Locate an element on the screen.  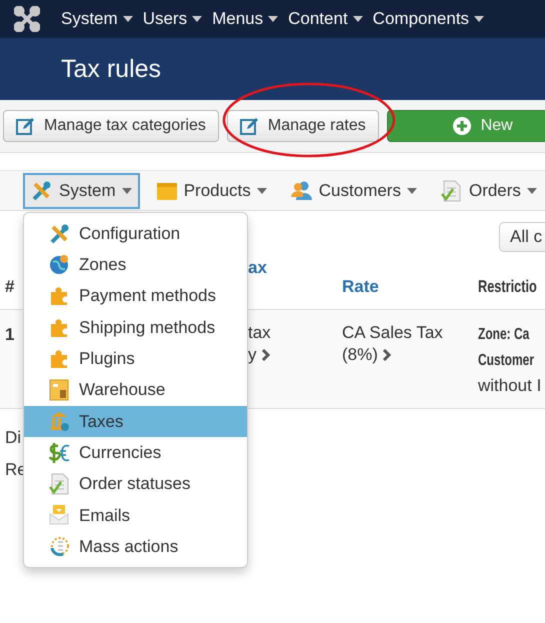
dropdown-item: Payment methods is located at coordinates (135, 296).